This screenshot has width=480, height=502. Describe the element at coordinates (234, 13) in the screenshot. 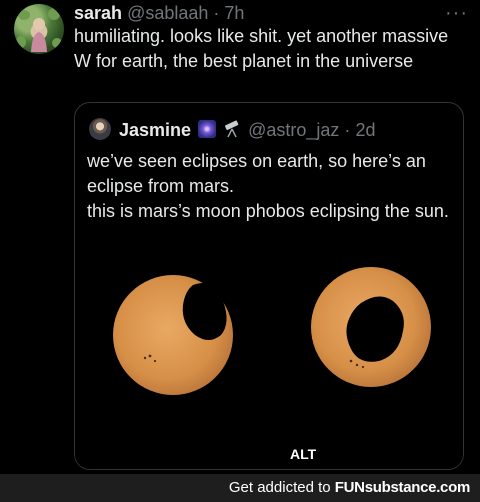

I see `timestamp: 7h` at that location.